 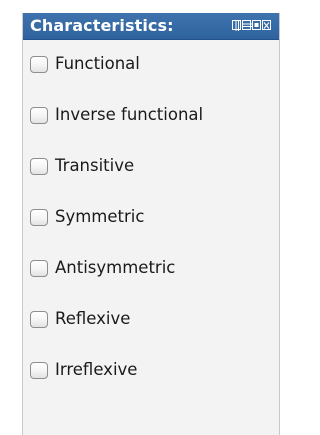 I want to click on symmetric-checkbox, so click(x=39, y=217).